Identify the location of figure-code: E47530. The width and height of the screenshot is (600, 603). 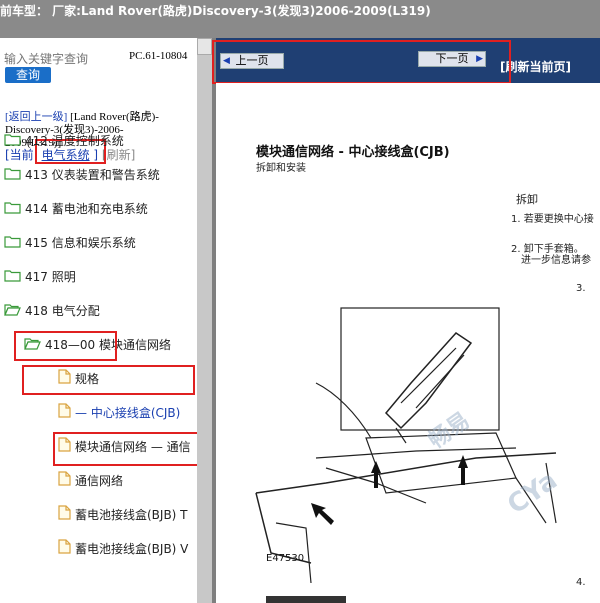
(285, 558).